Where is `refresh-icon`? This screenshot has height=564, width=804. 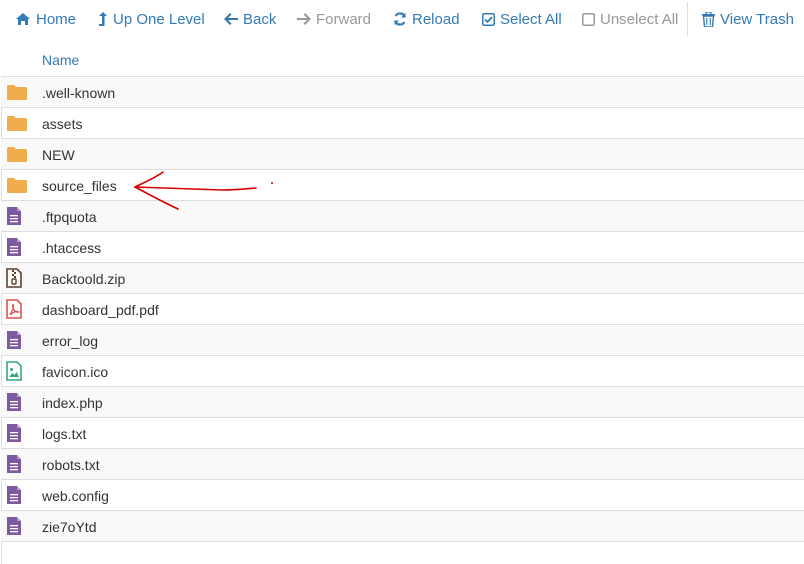 refresh-icon is located at coordinates (400, 19).